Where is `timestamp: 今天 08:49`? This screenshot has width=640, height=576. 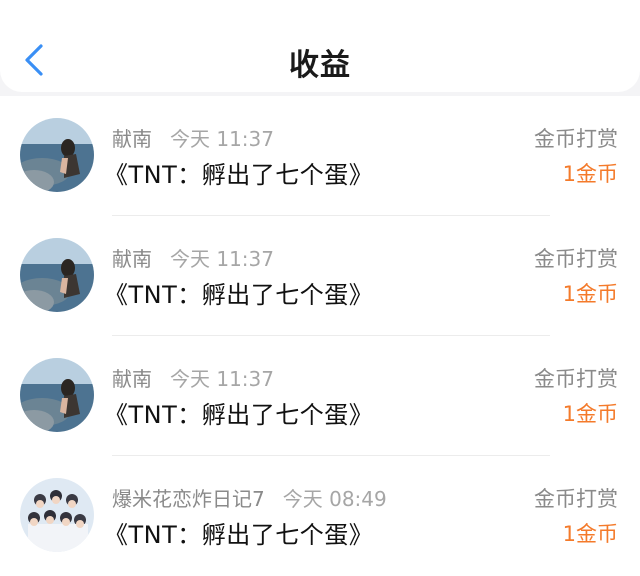
timestamp: 今天 08:49 is located at coordinates (334, 499).